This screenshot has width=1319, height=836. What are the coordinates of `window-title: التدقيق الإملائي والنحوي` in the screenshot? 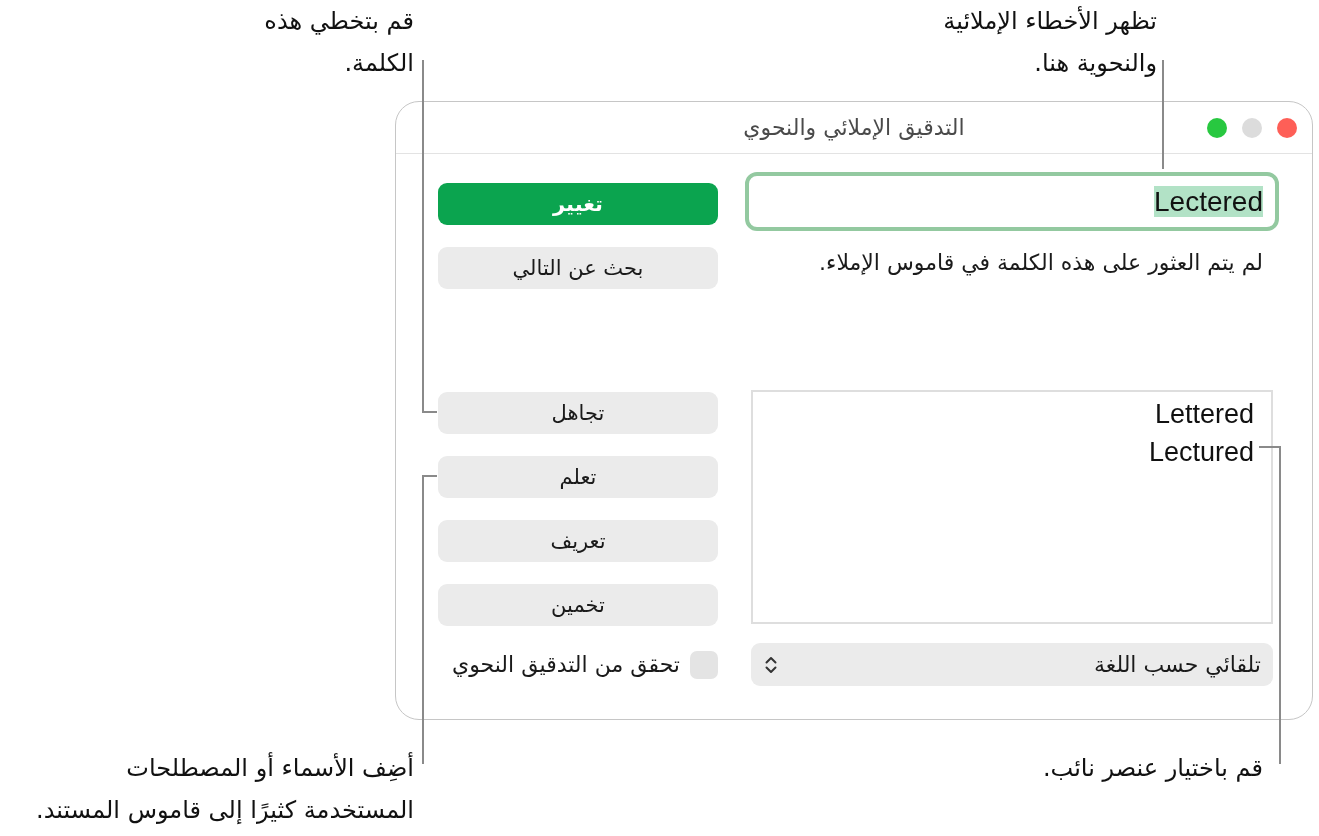 It's located at (854, 128).